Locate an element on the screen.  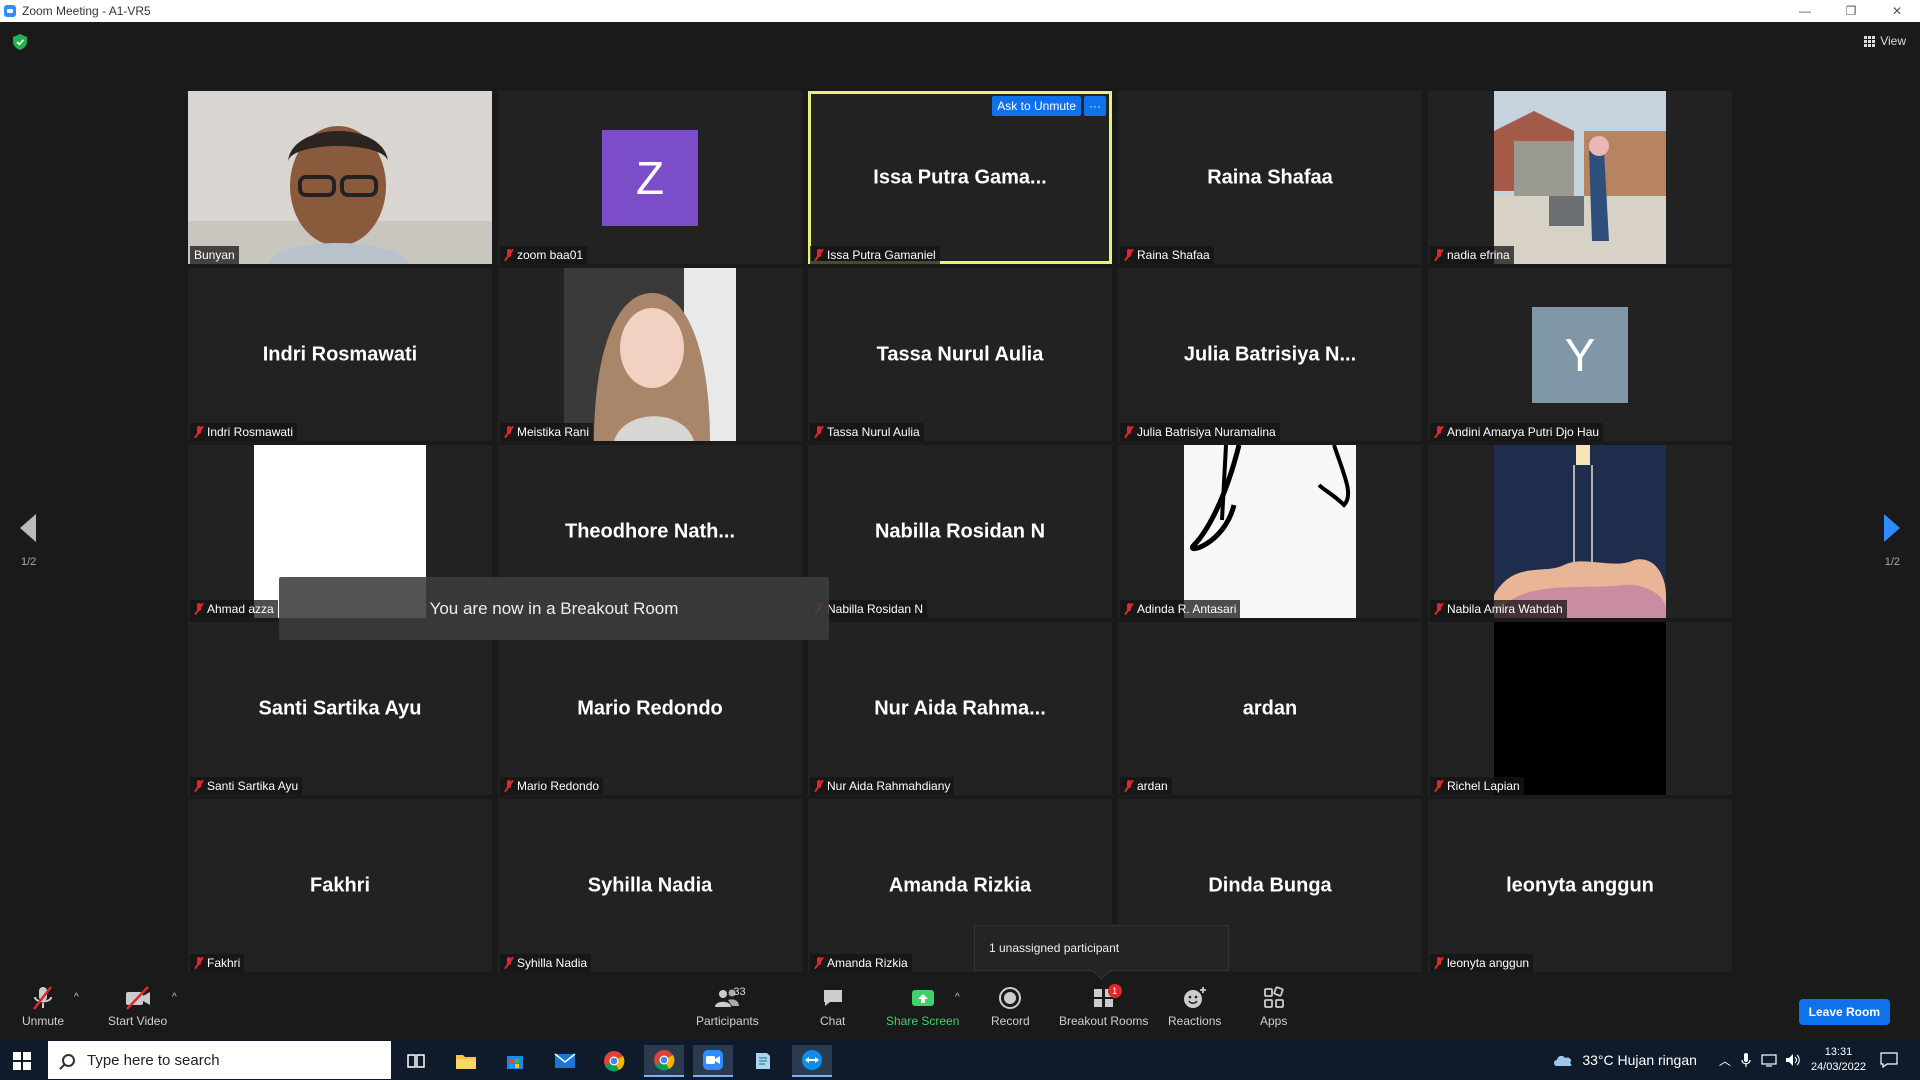
microsoft-store-icon is located at coordinates (515, 1061).